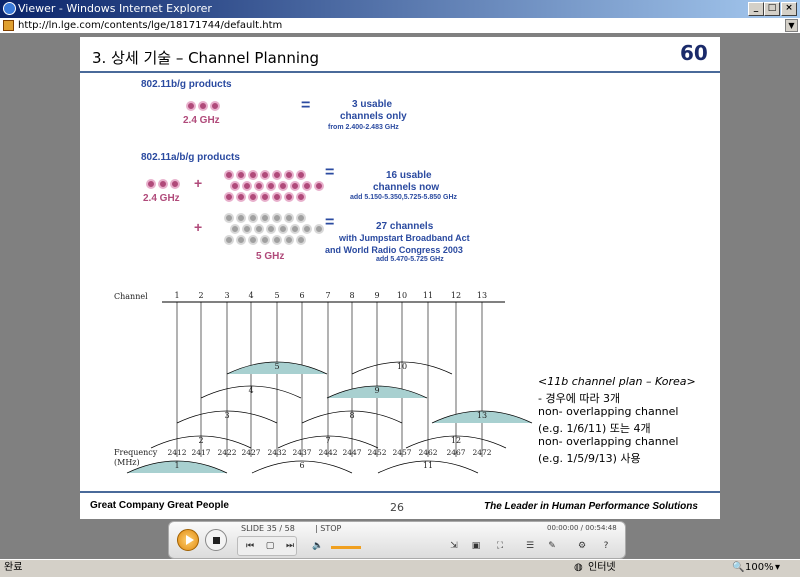 The height and width of the screenshot is (577, 800). What do you see at coordinates (402, 295) in the screenshot?
I see `channel-tick-label: 10` at bounding box center [402, 295].